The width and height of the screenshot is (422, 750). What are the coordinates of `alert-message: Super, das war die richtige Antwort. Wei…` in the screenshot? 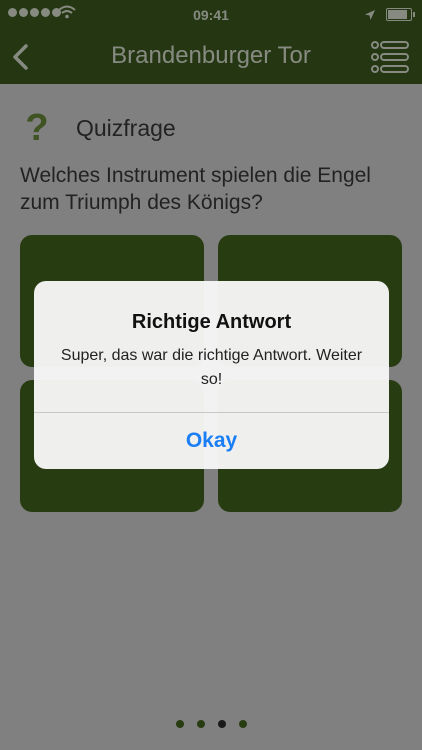 It's located at (211, 367).